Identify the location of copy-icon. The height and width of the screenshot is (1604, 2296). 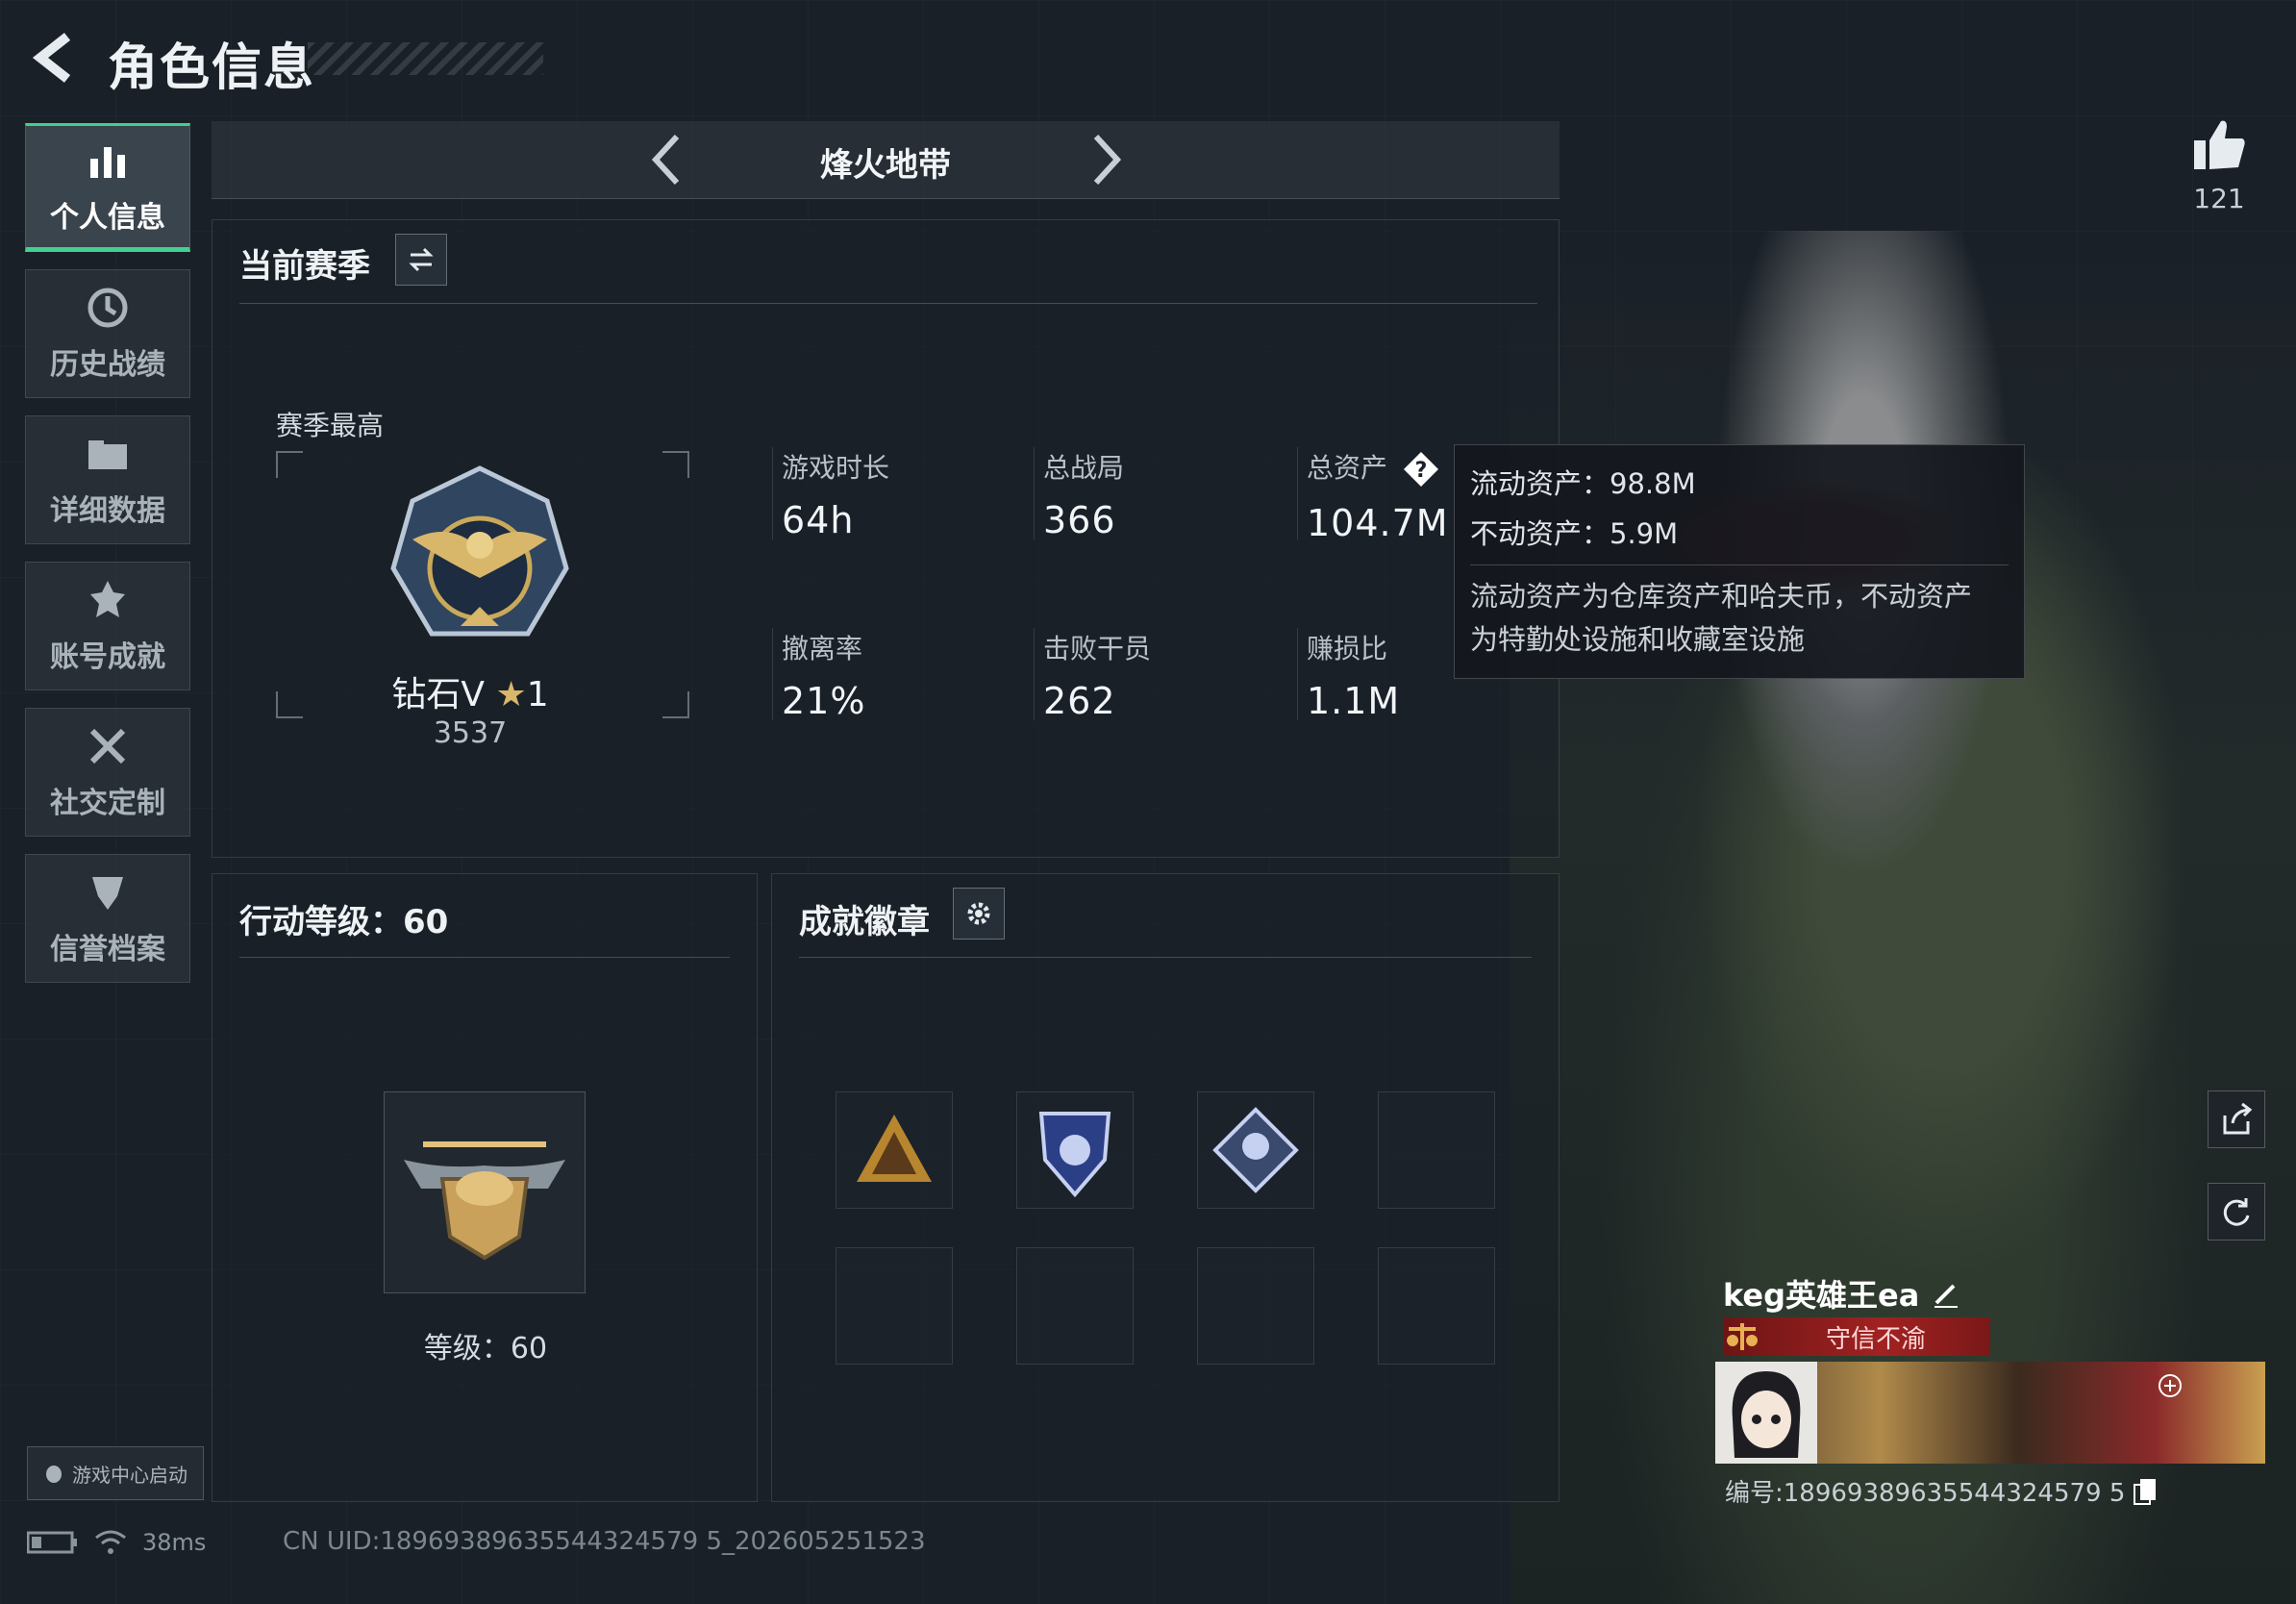
(2145, 1491).